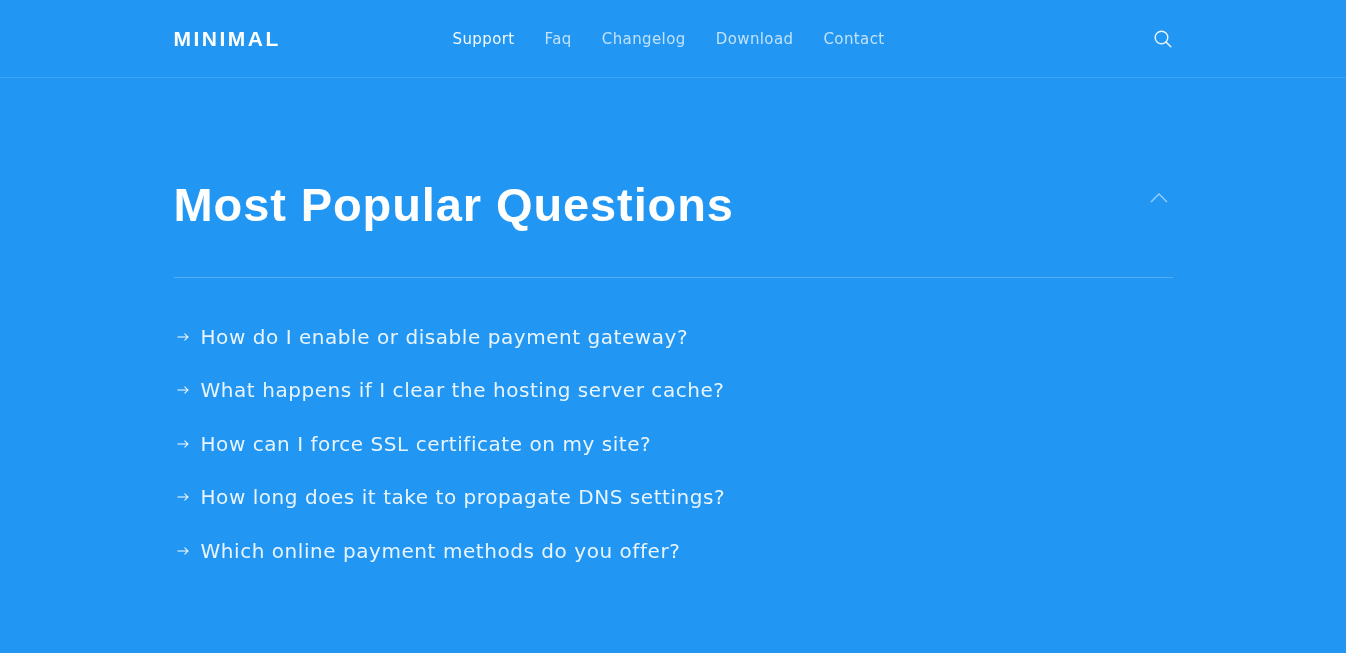 The width and height of the screenshot is (1346, 653). I want to click on search-icon, so click(1162, 38).